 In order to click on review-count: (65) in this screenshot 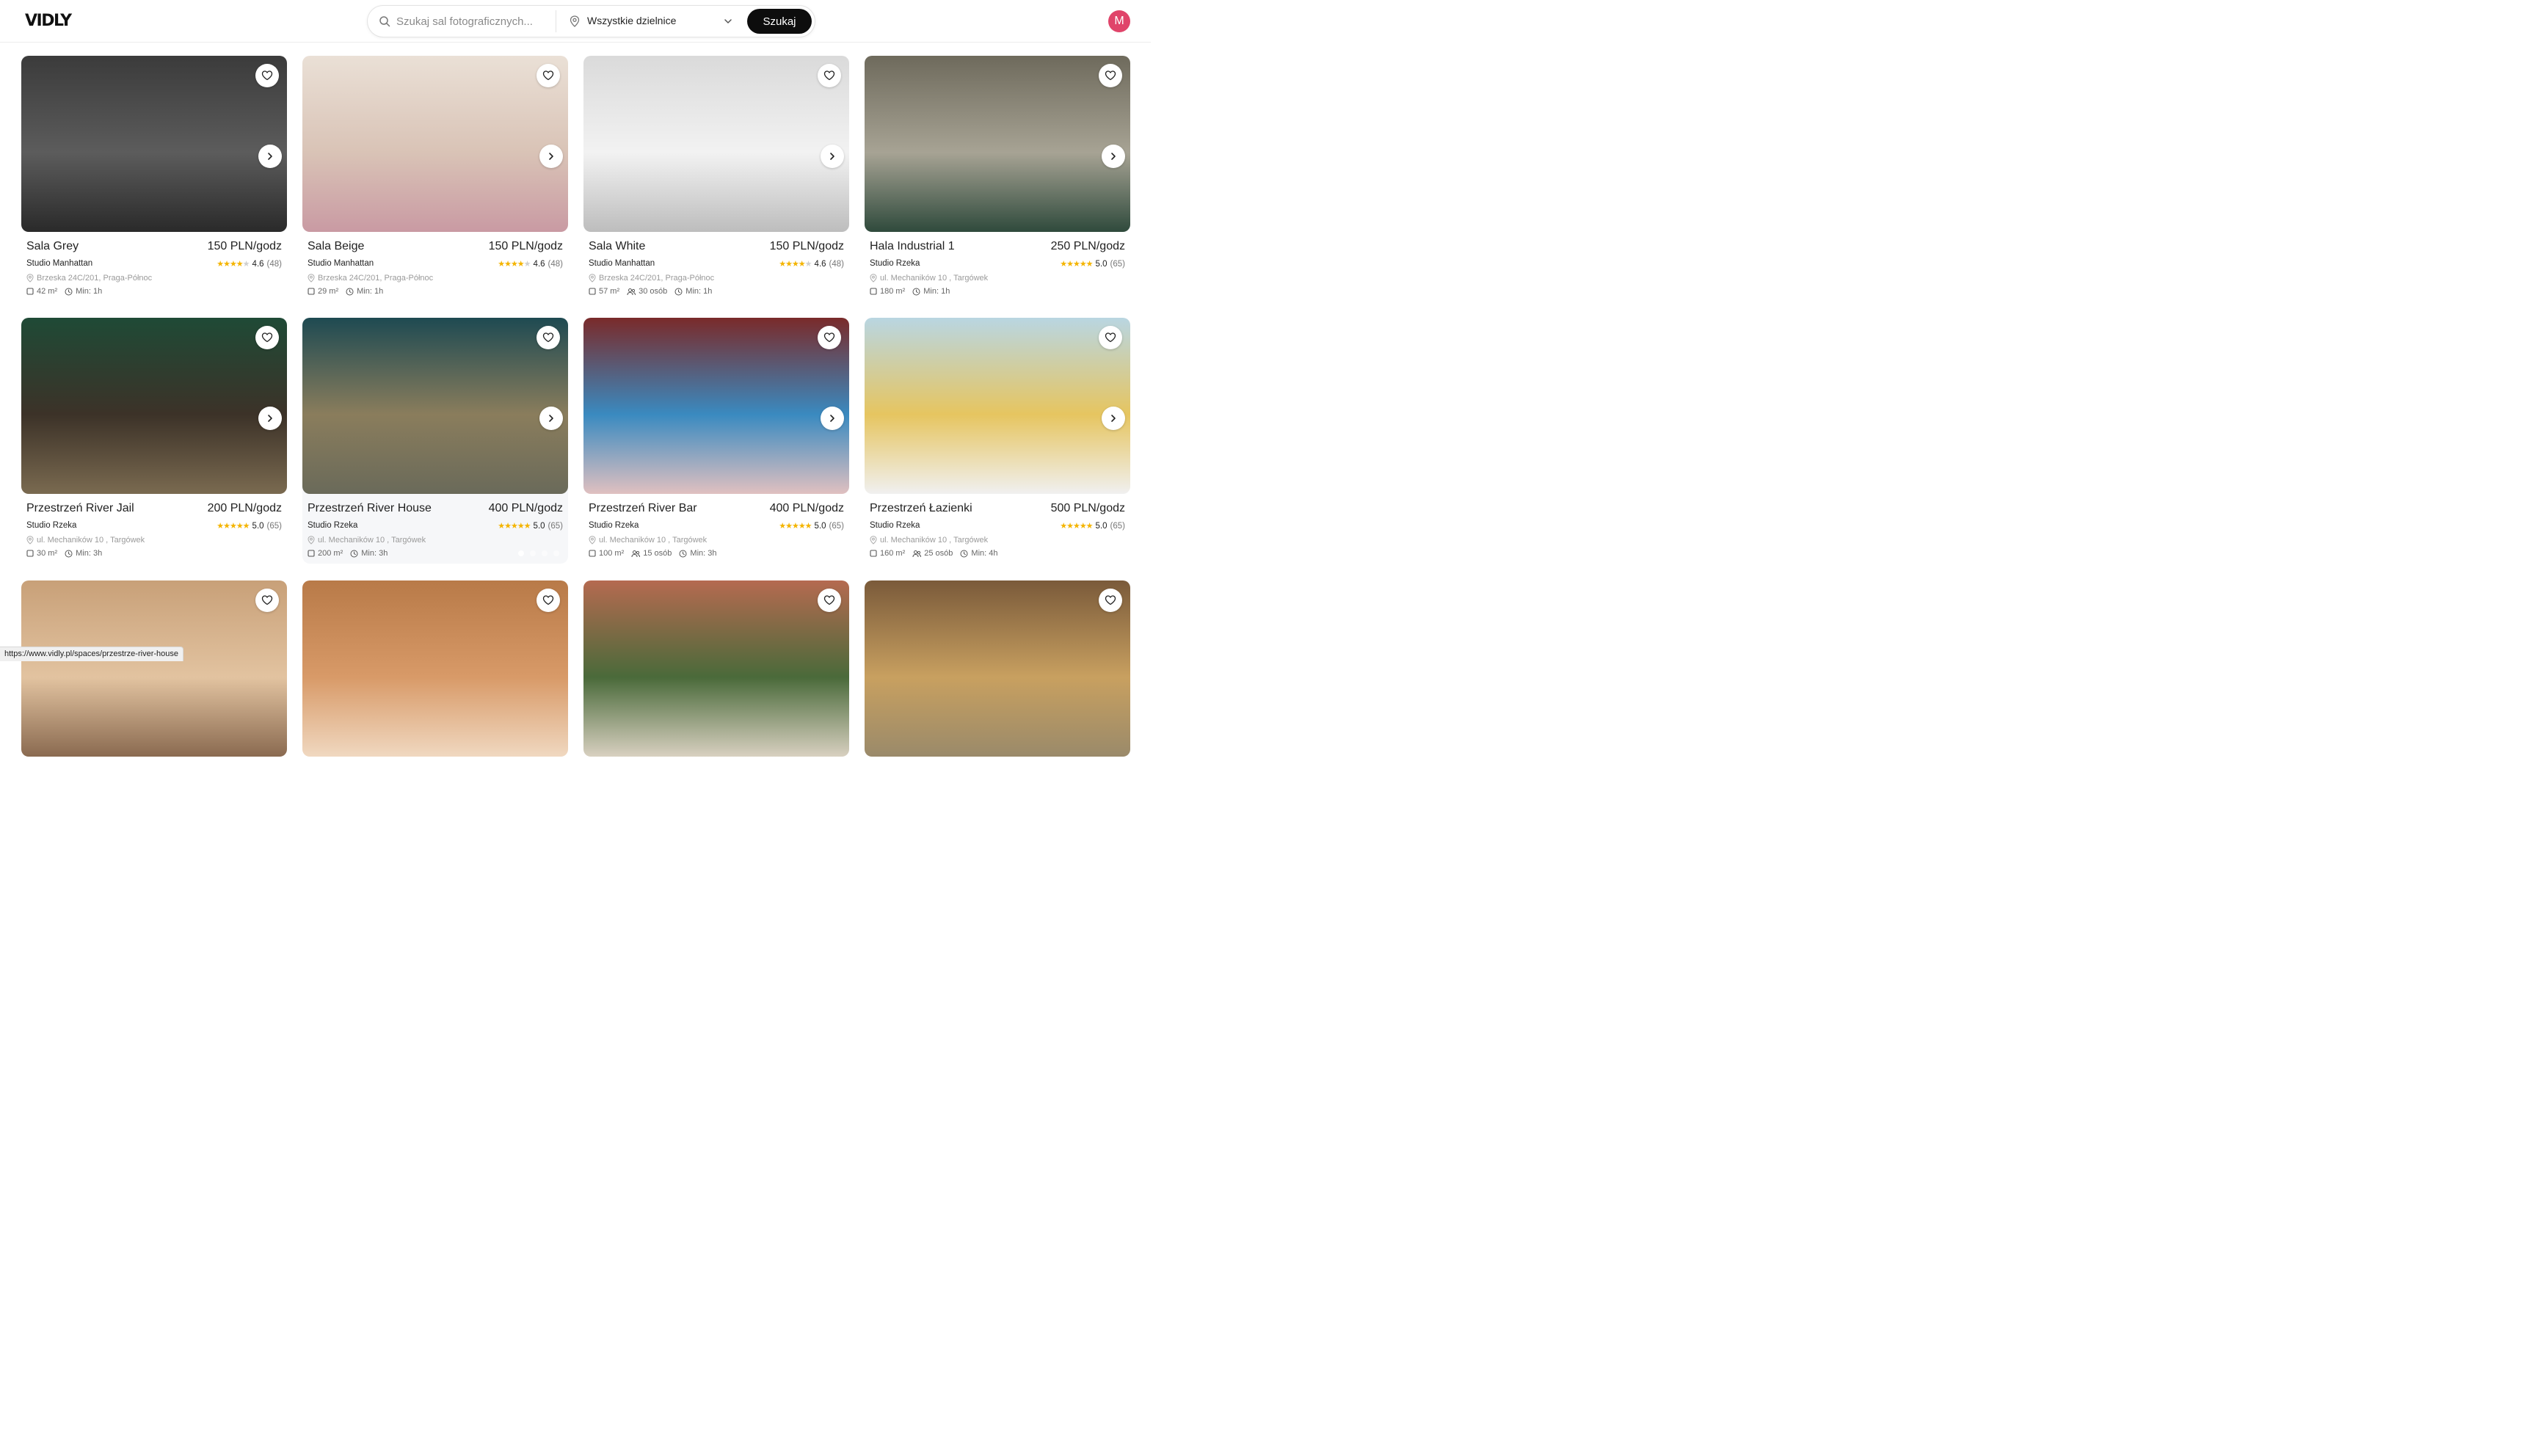, I will do `click(836, 526)`.